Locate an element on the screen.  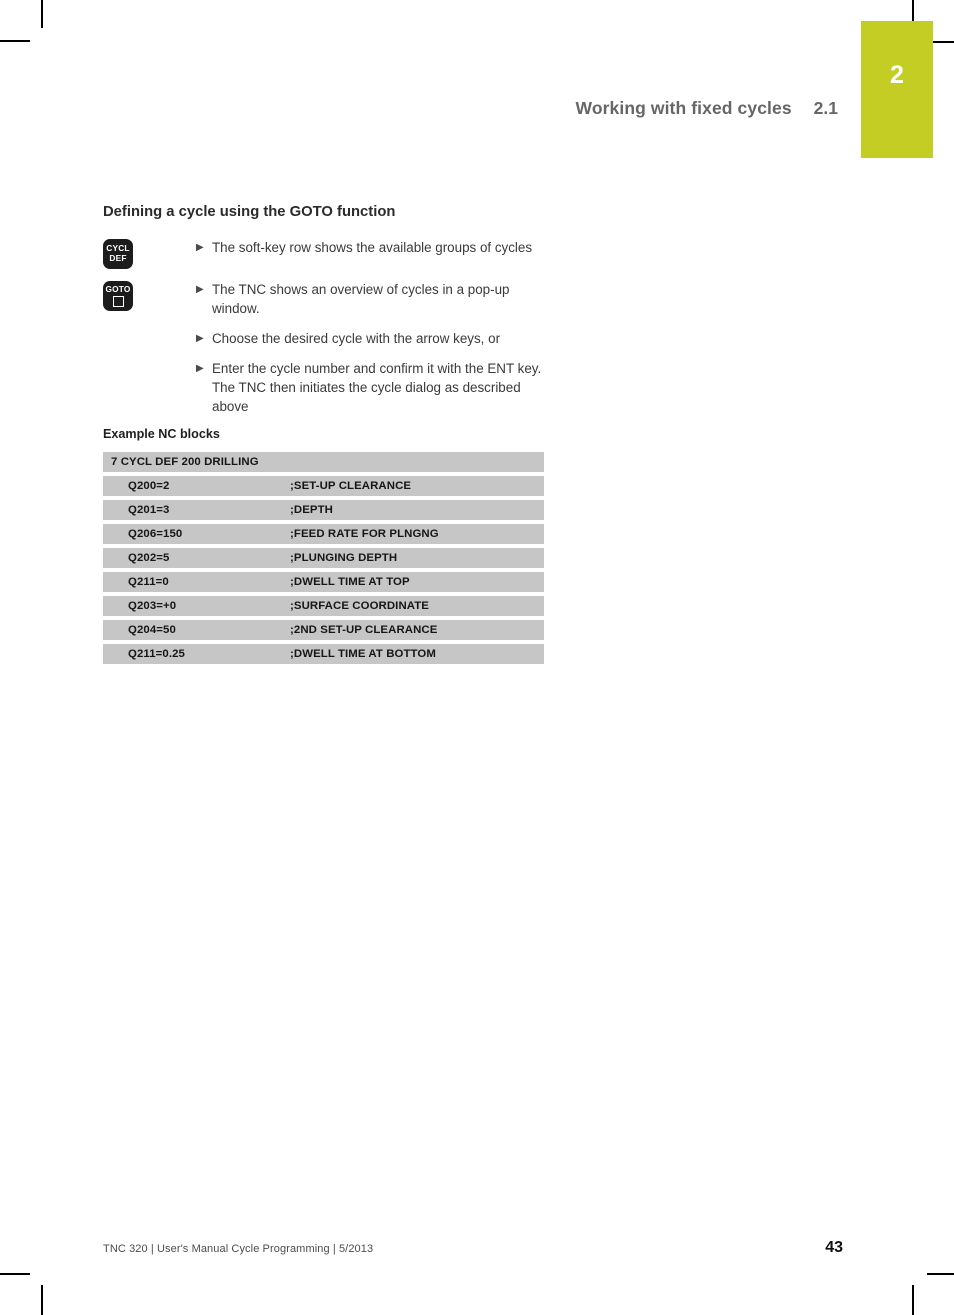
nc-param: Q211=0 is located at coordinates (196, 581).